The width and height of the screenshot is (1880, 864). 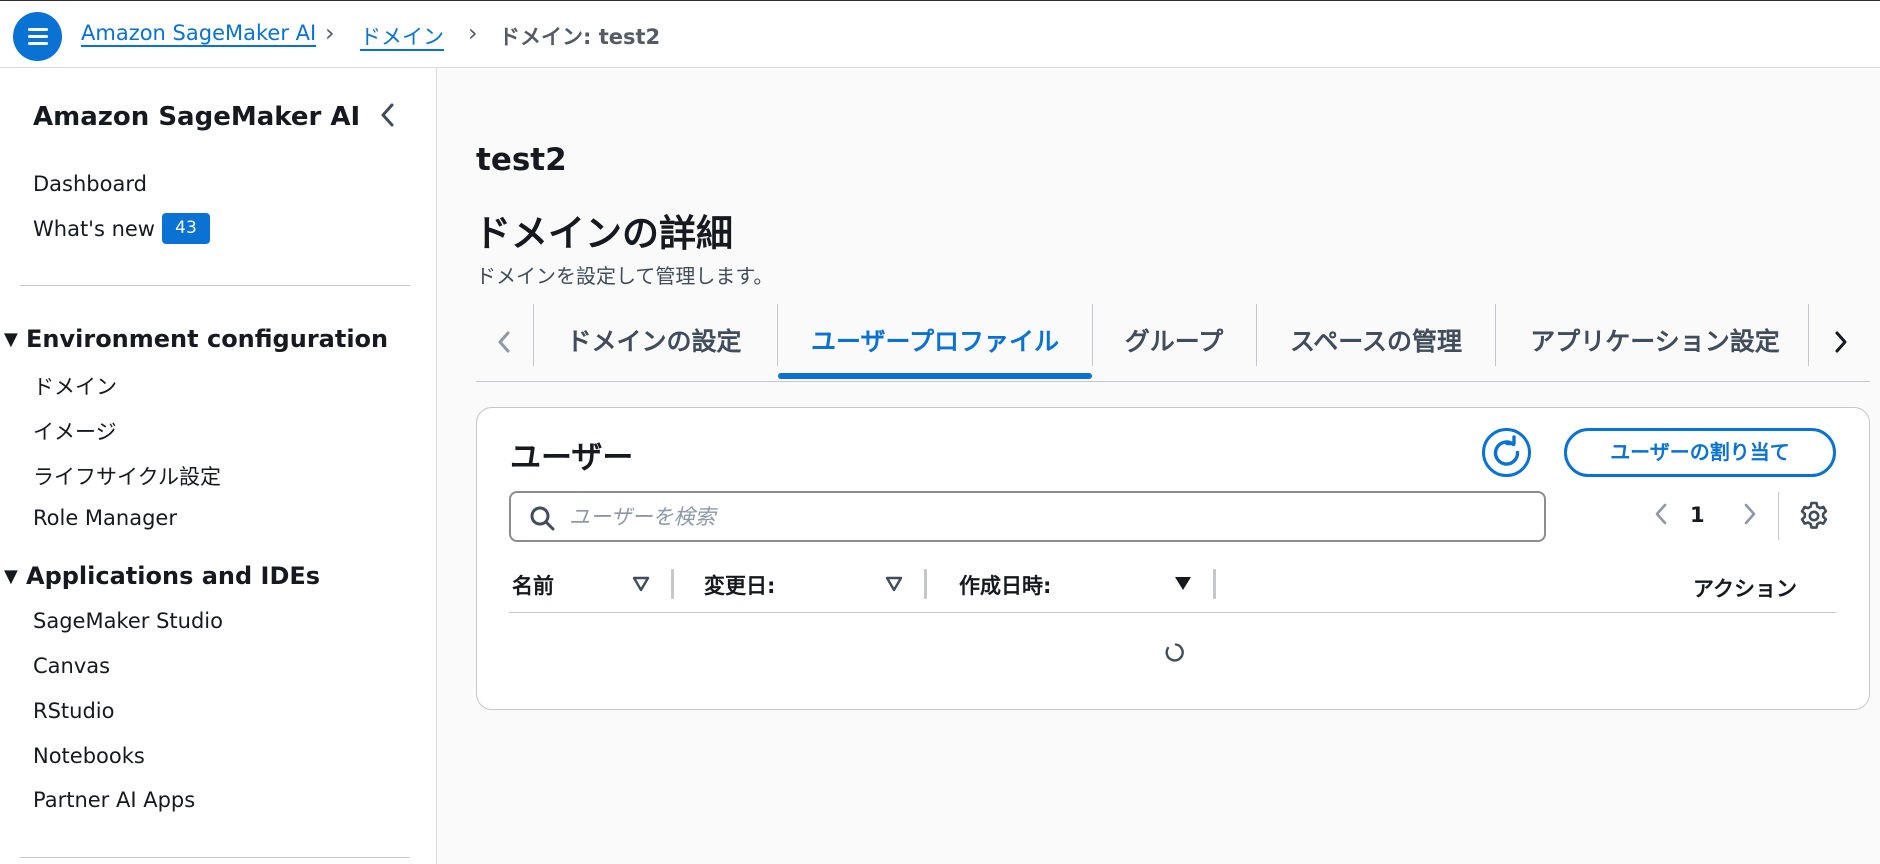 I want to click on section-title: Environment configuration, so click(x=207, y=339).